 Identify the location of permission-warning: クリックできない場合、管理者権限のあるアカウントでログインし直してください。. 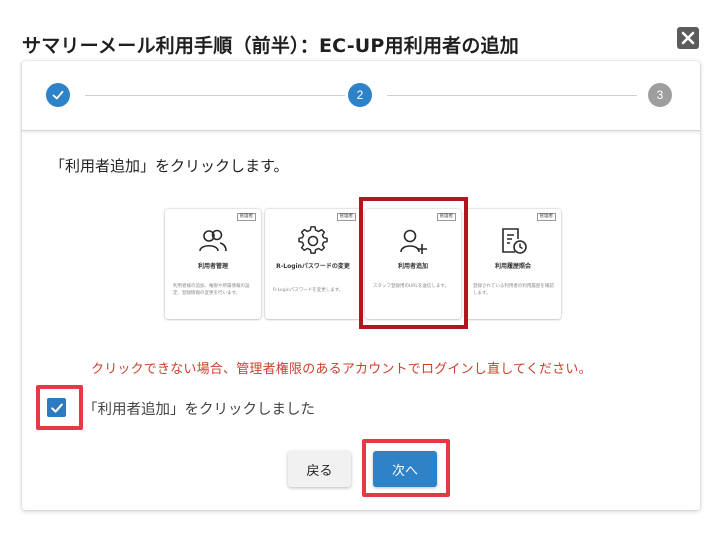
(341, 369).